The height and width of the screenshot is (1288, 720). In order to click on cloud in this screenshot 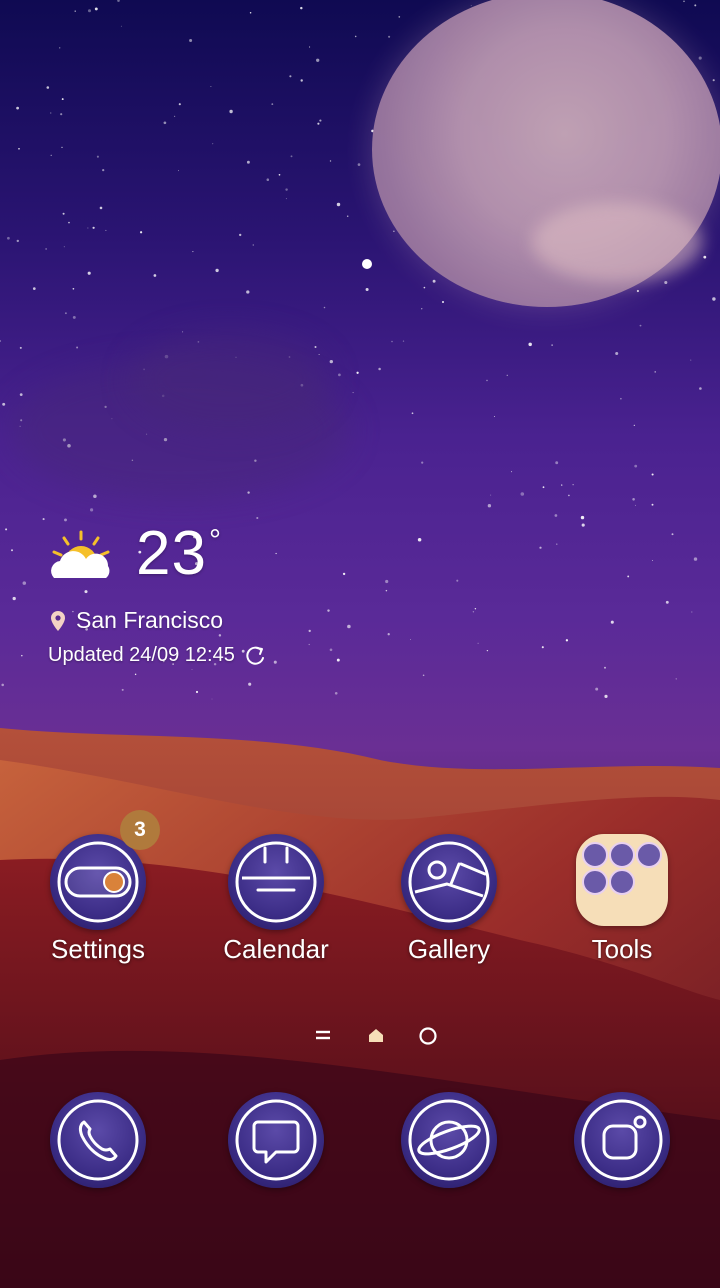, I will do `click(230, 380)`.